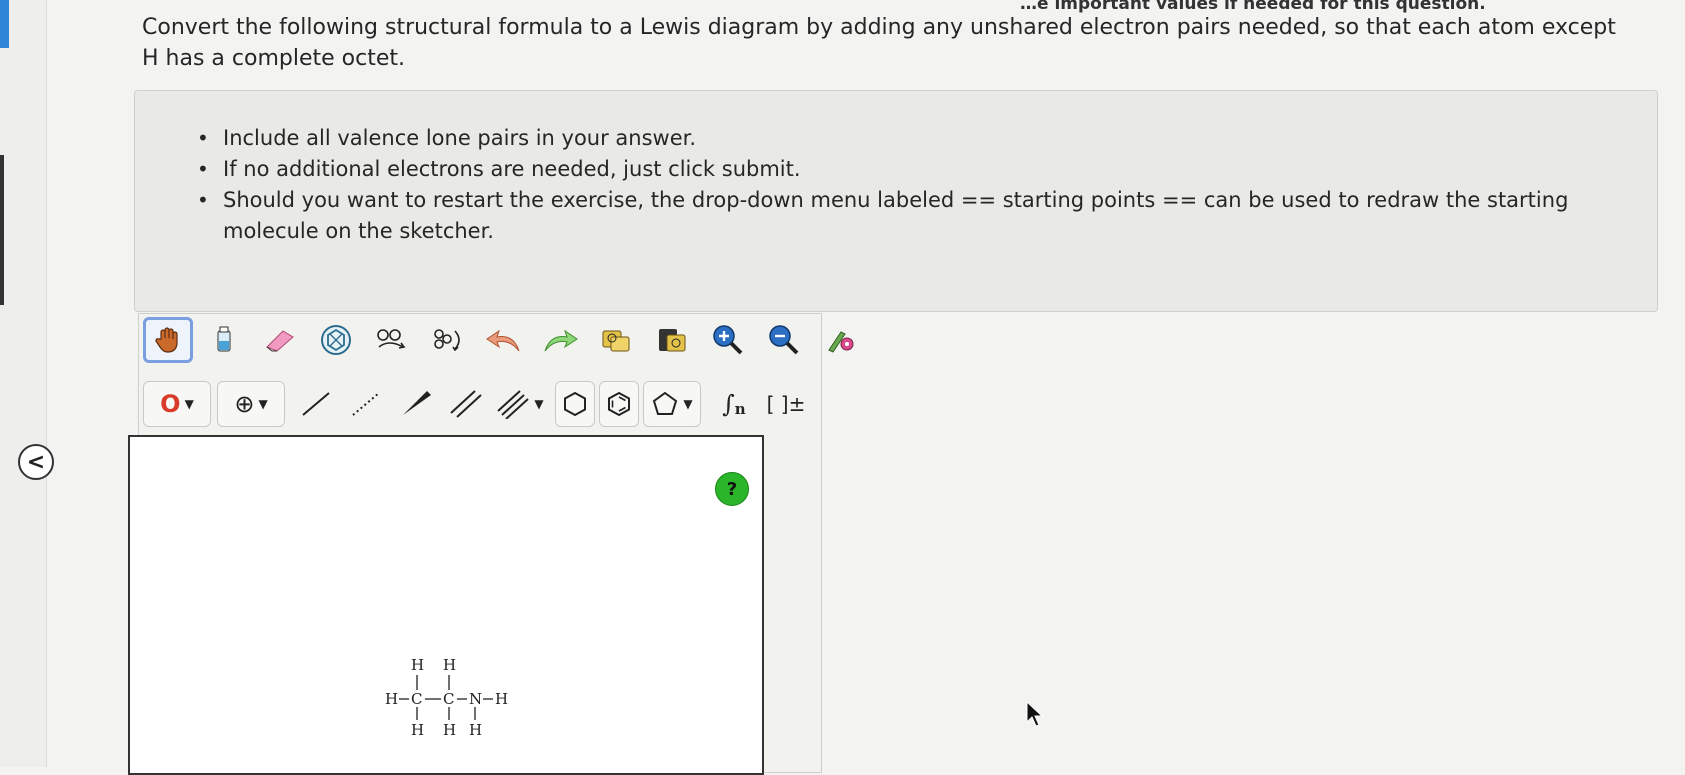 The image size is (1685, 775). I want to click on eraser-icon, so click(280, 341).